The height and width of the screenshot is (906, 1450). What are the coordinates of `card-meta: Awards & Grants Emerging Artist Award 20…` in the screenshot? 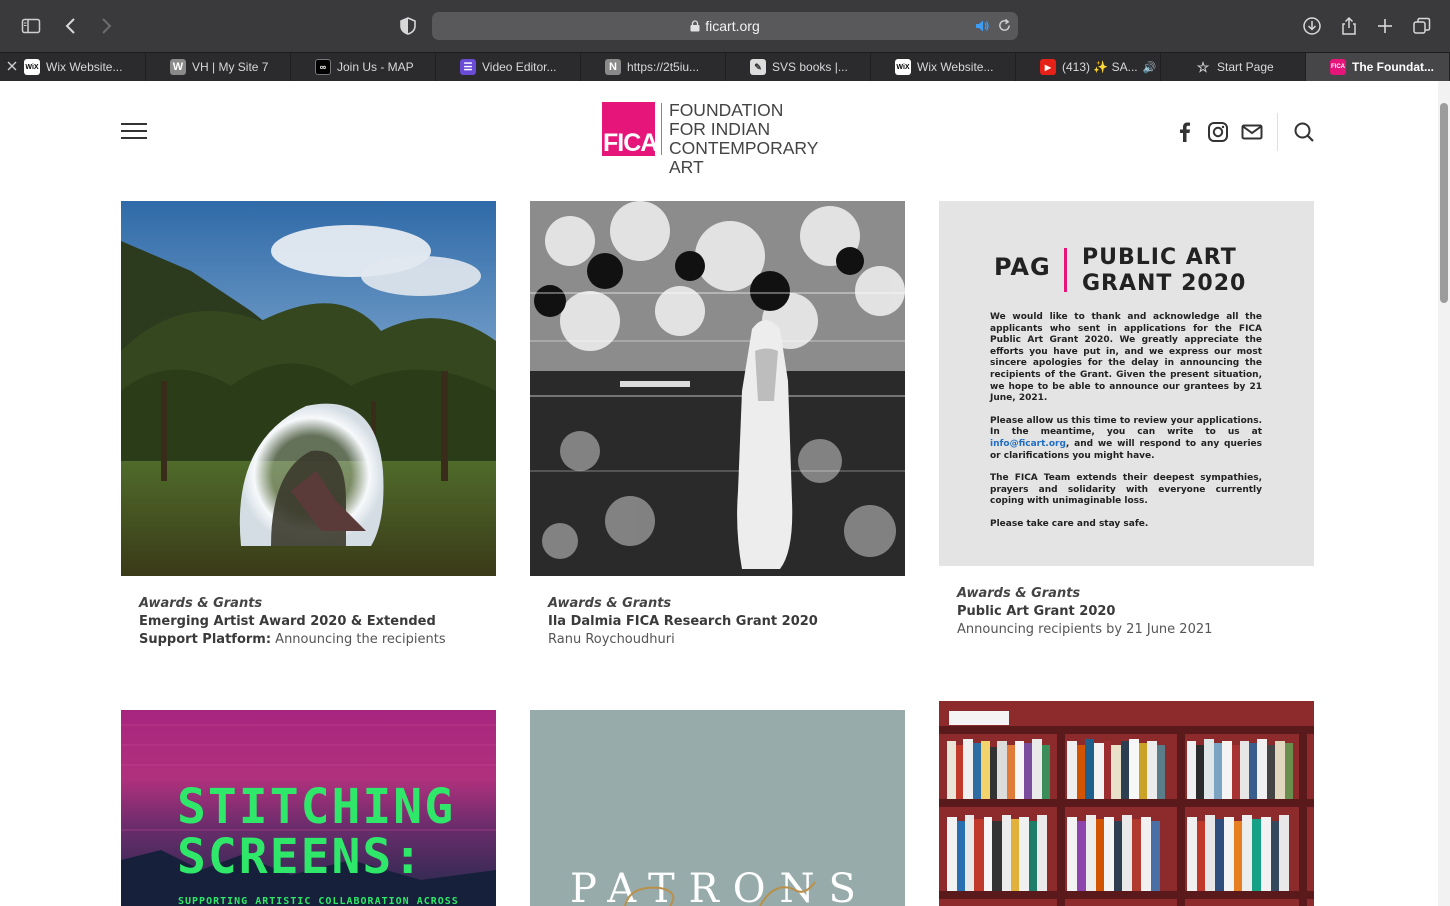 It's located at (309, 622).